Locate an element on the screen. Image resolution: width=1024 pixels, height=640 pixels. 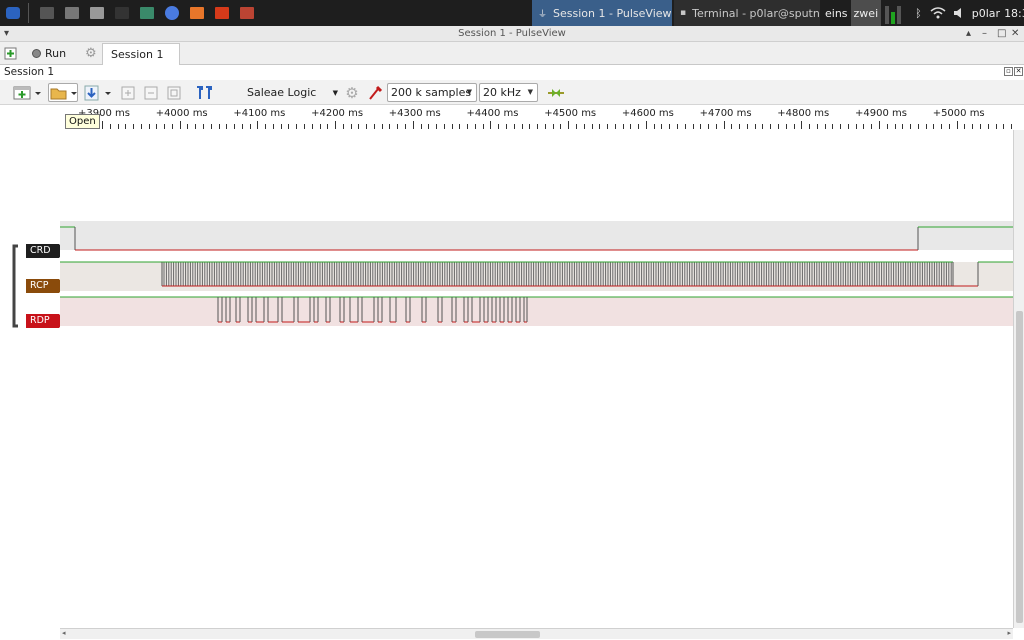
close-dock-icon: ✕ is located at coordinates (1018, 71).